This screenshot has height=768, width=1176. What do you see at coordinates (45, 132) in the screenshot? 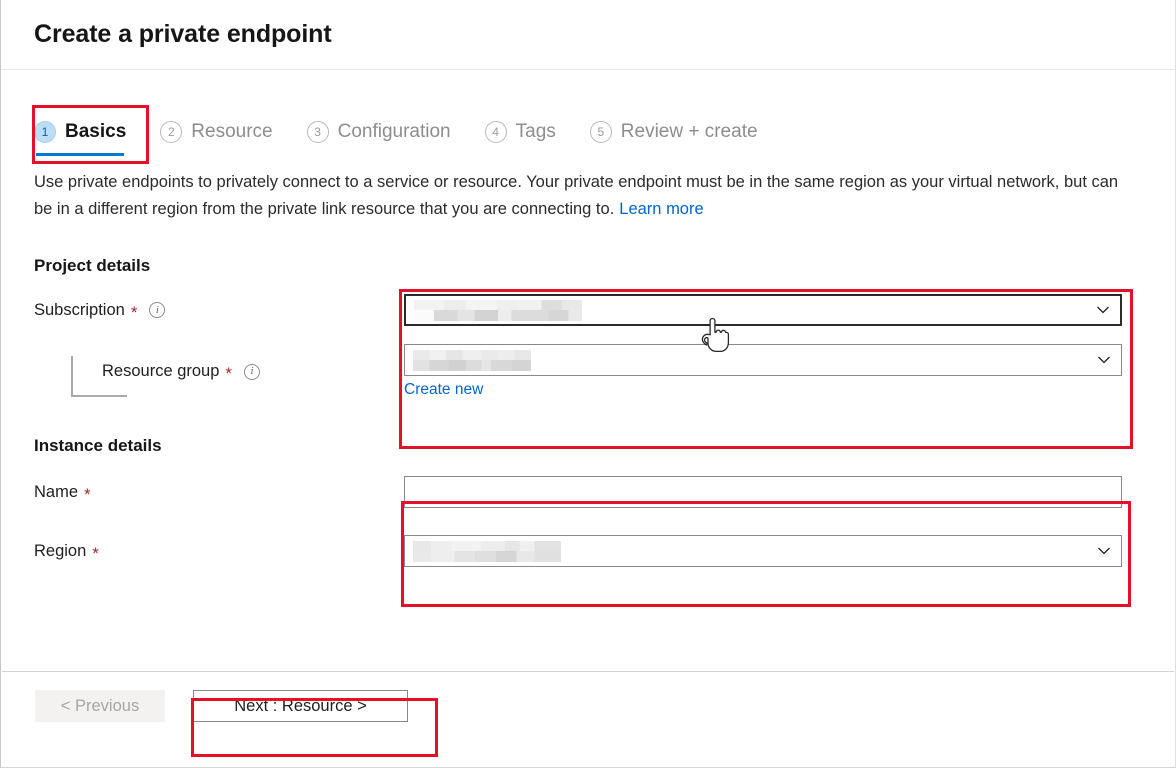
I see `tab-basics-number: 1` at bounding box center [45, 132].